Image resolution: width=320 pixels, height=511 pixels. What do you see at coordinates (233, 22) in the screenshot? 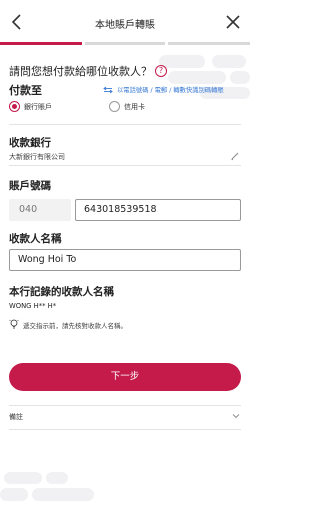
I see `close-icon` at bounding box center [233, 22].